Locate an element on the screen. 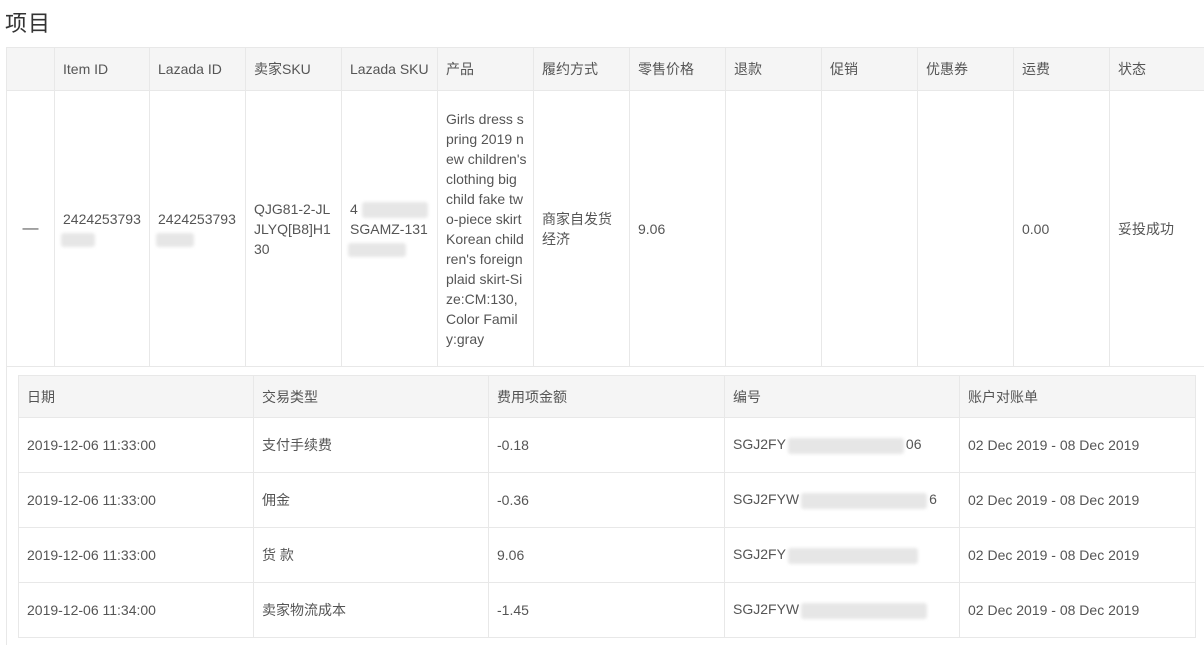  transaction-type: 佣金 is located at coordinates (371, 500).